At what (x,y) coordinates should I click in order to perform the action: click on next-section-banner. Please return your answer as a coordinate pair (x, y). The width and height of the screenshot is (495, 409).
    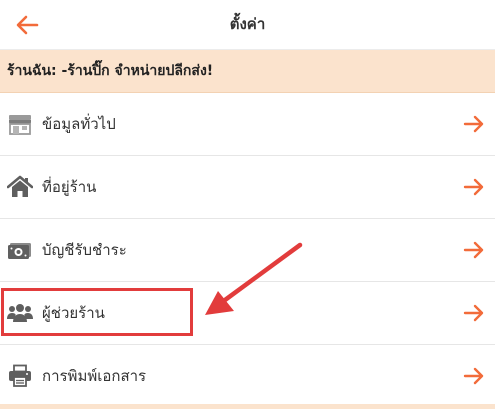
    Looking at the image, I should click on (247, 406).